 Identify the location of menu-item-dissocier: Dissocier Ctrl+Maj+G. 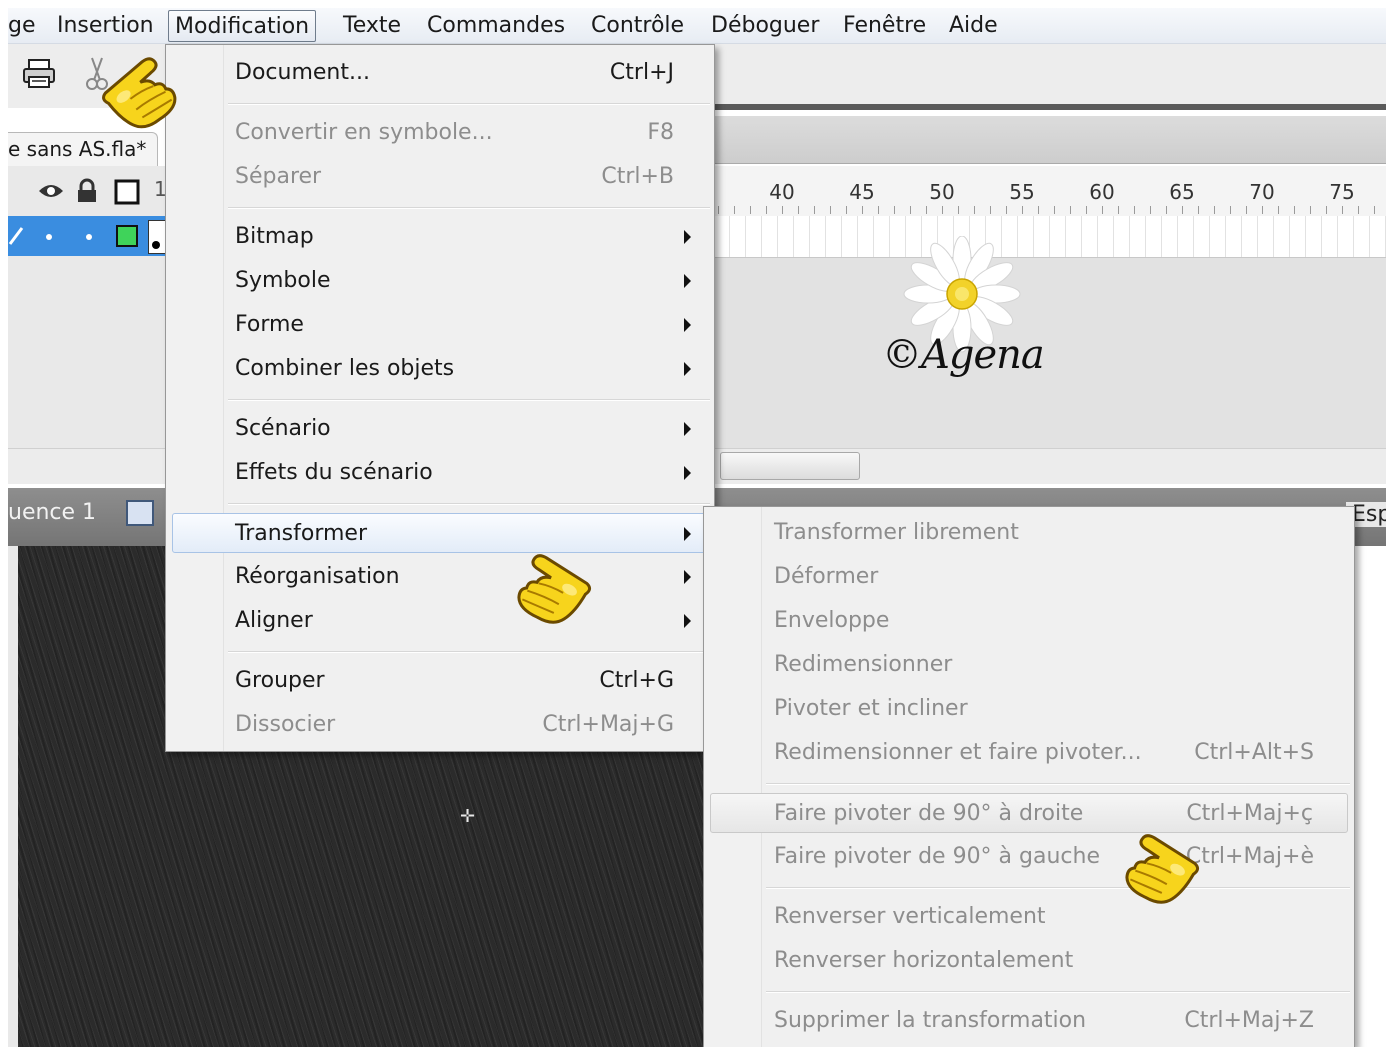
(440, 725).